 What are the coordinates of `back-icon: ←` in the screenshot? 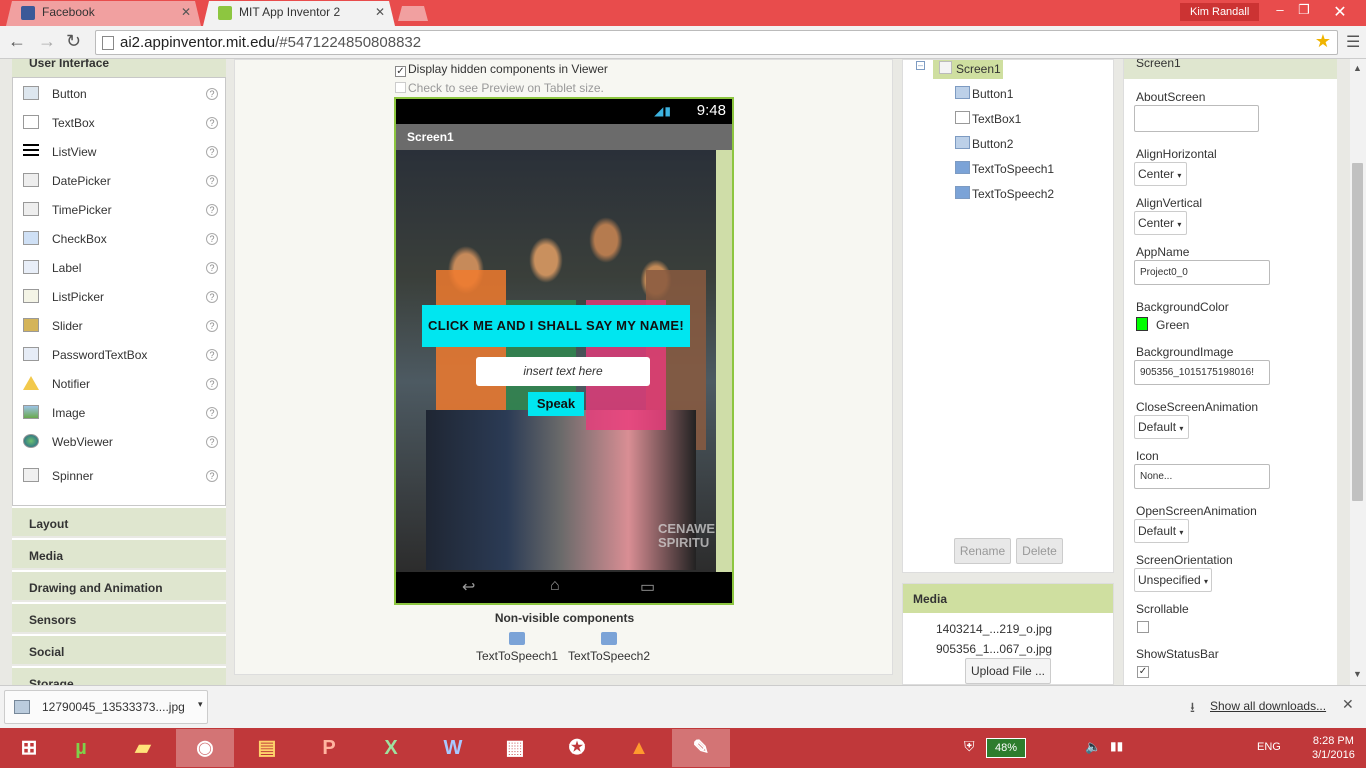 It's located at (17, 41).